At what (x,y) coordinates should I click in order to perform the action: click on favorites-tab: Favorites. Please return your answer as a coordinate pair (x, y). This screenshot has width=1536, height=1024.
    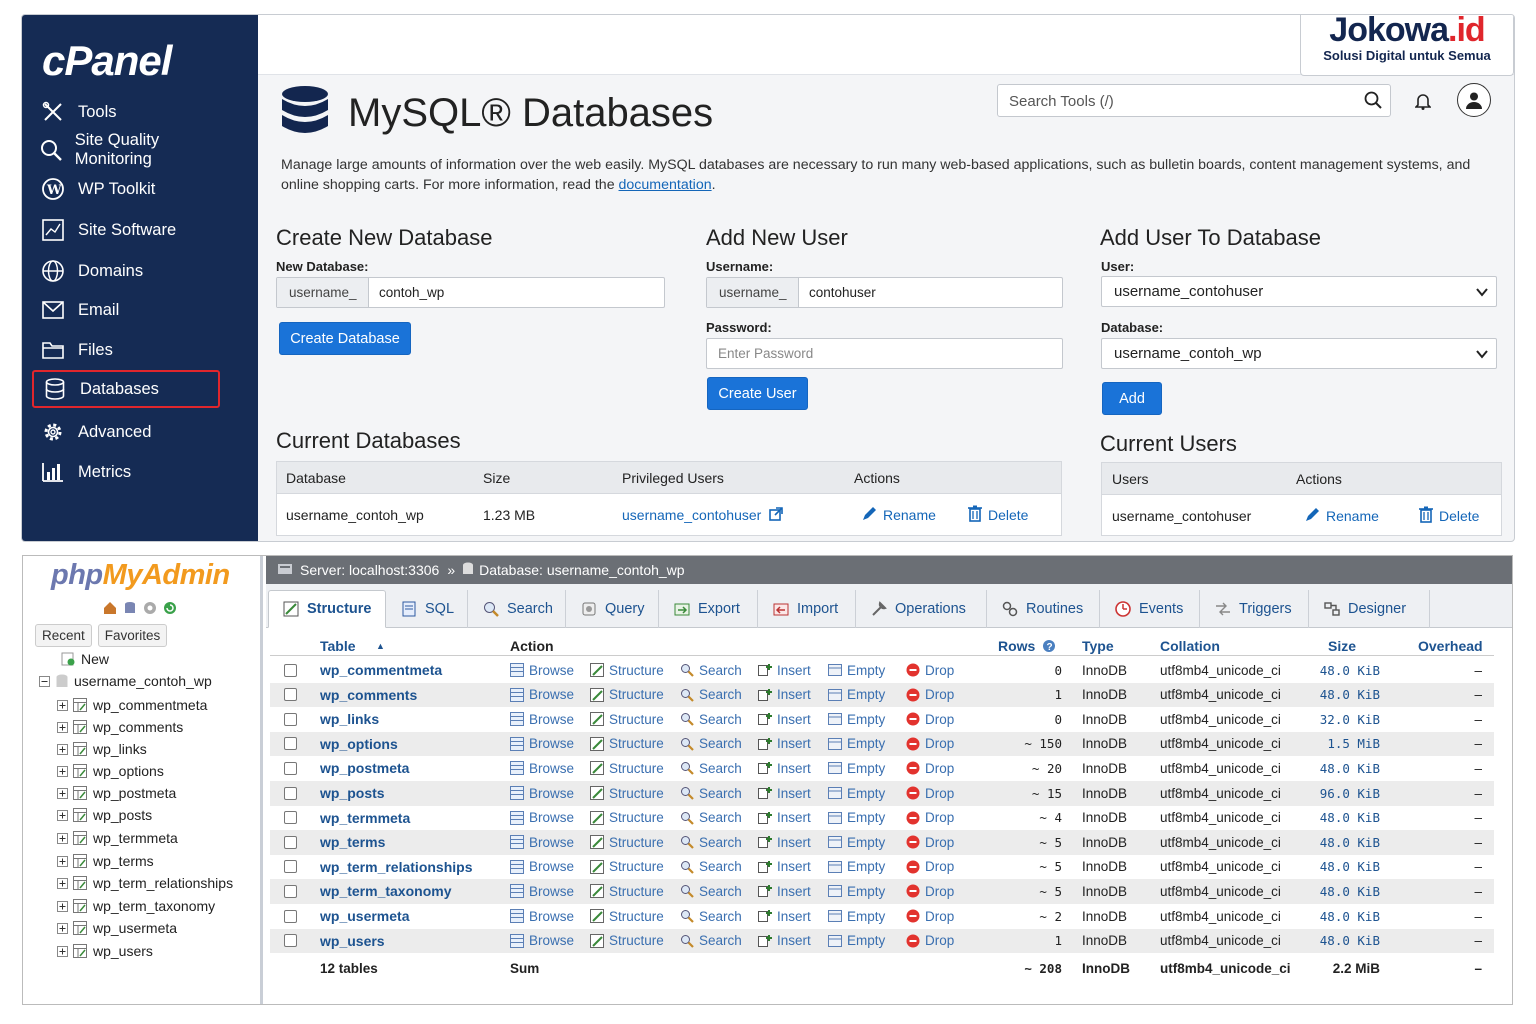
    Looking at the image, I should click on (132, 635).